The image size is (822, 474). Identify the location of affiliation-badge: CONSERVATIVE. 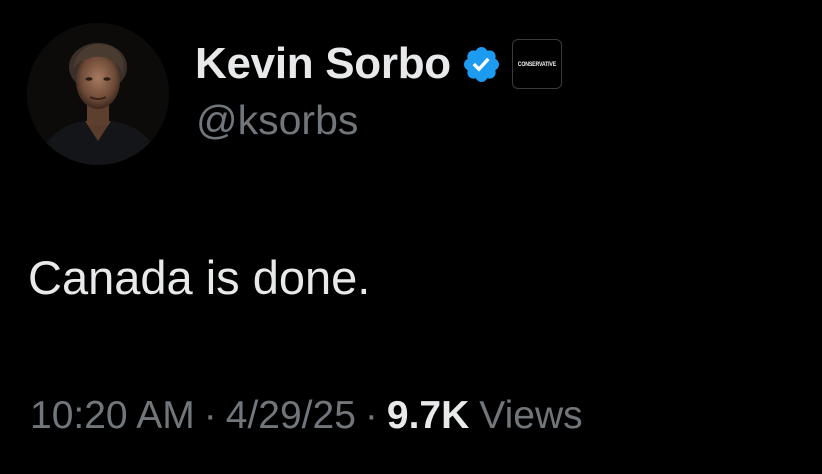
(536, 64).